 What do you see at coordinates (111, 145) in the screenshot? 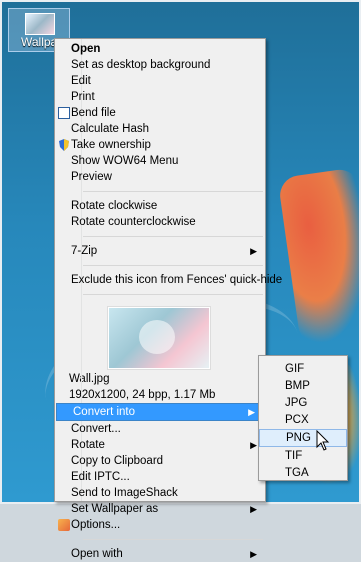
I see `menu-item-label: Take ownership` at bounding box center [111, 145].